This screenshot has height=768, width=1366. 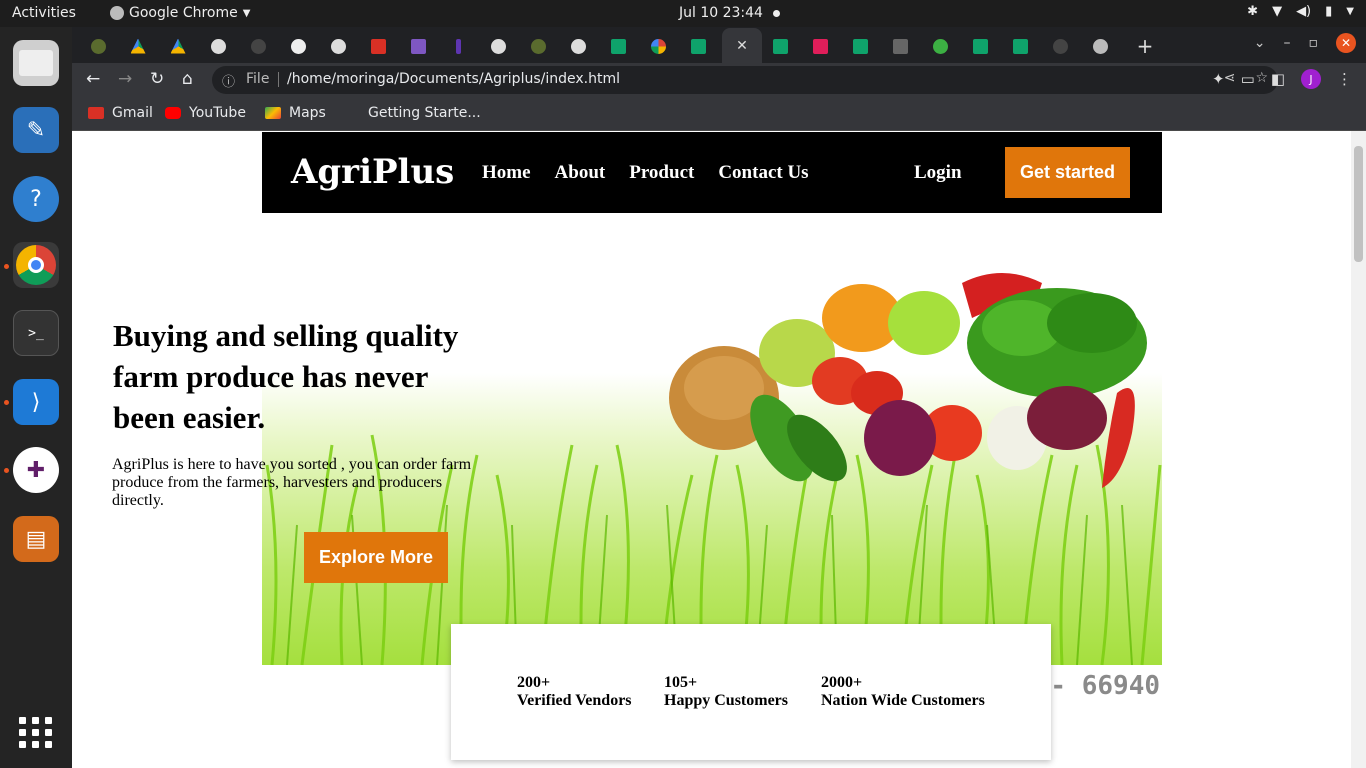 What do you see at coordinates (1314, 43) in the screenshot?
I see `maximize-button: ▫` at bounding box center [1314, 43].